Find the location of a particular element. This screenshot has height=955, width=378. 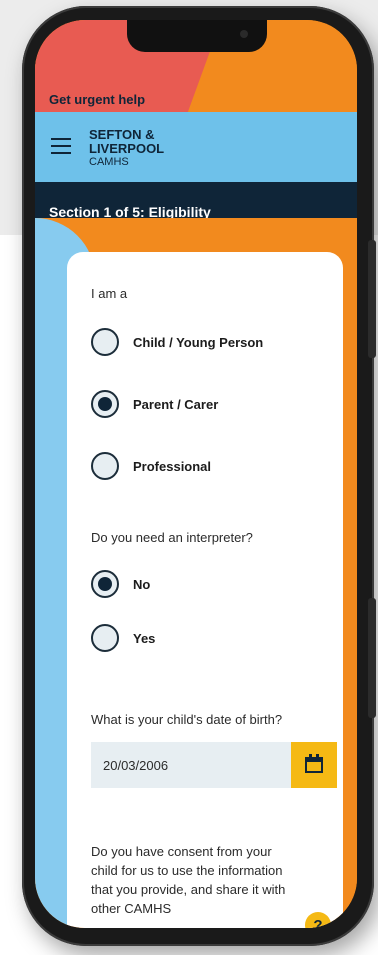

site-header is located at coordinates (196, 147).